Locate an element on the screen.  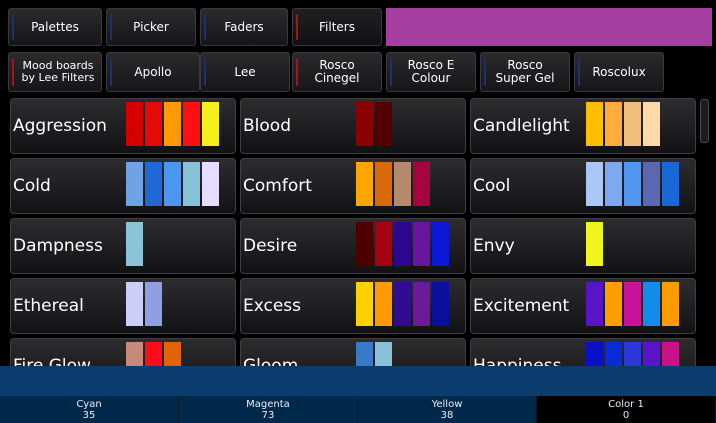
tab-palettes: Palettes is located at coordinates (55, 27).